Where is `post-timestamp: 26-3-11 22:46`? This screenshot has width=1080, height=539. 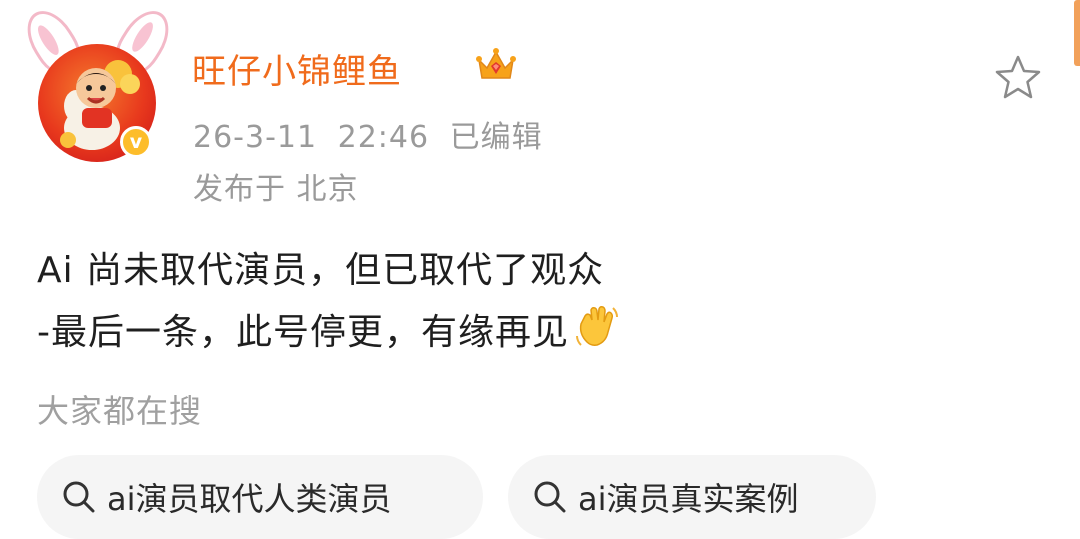 post-timestamp: 26-3-11 22:46 is located at coordinates (311, 137).